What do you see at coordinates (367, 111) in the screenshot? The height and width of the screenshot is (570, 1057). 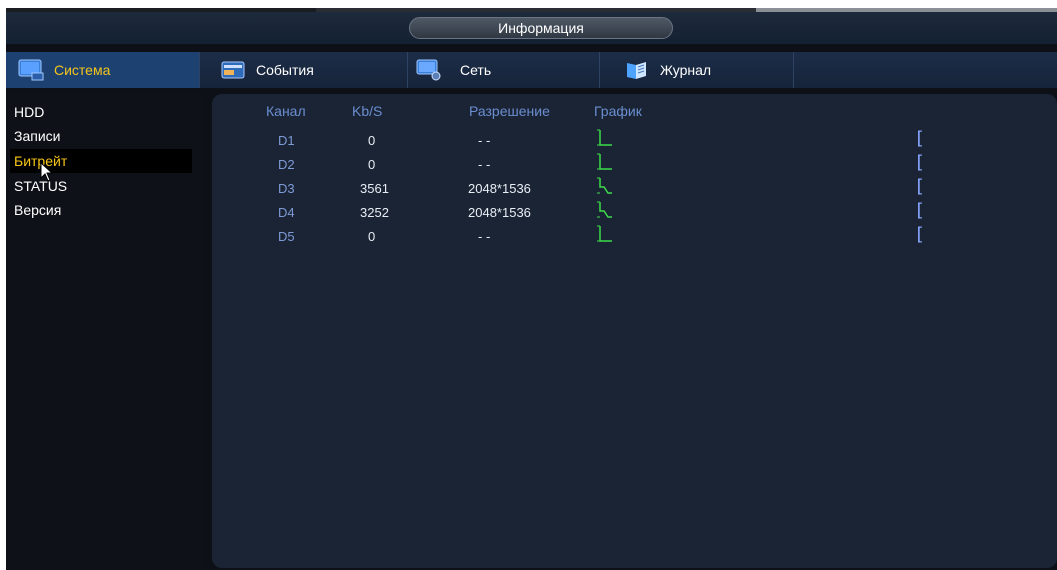 I see `header-kbps: Kb/S` at bounding box center [367, 111].